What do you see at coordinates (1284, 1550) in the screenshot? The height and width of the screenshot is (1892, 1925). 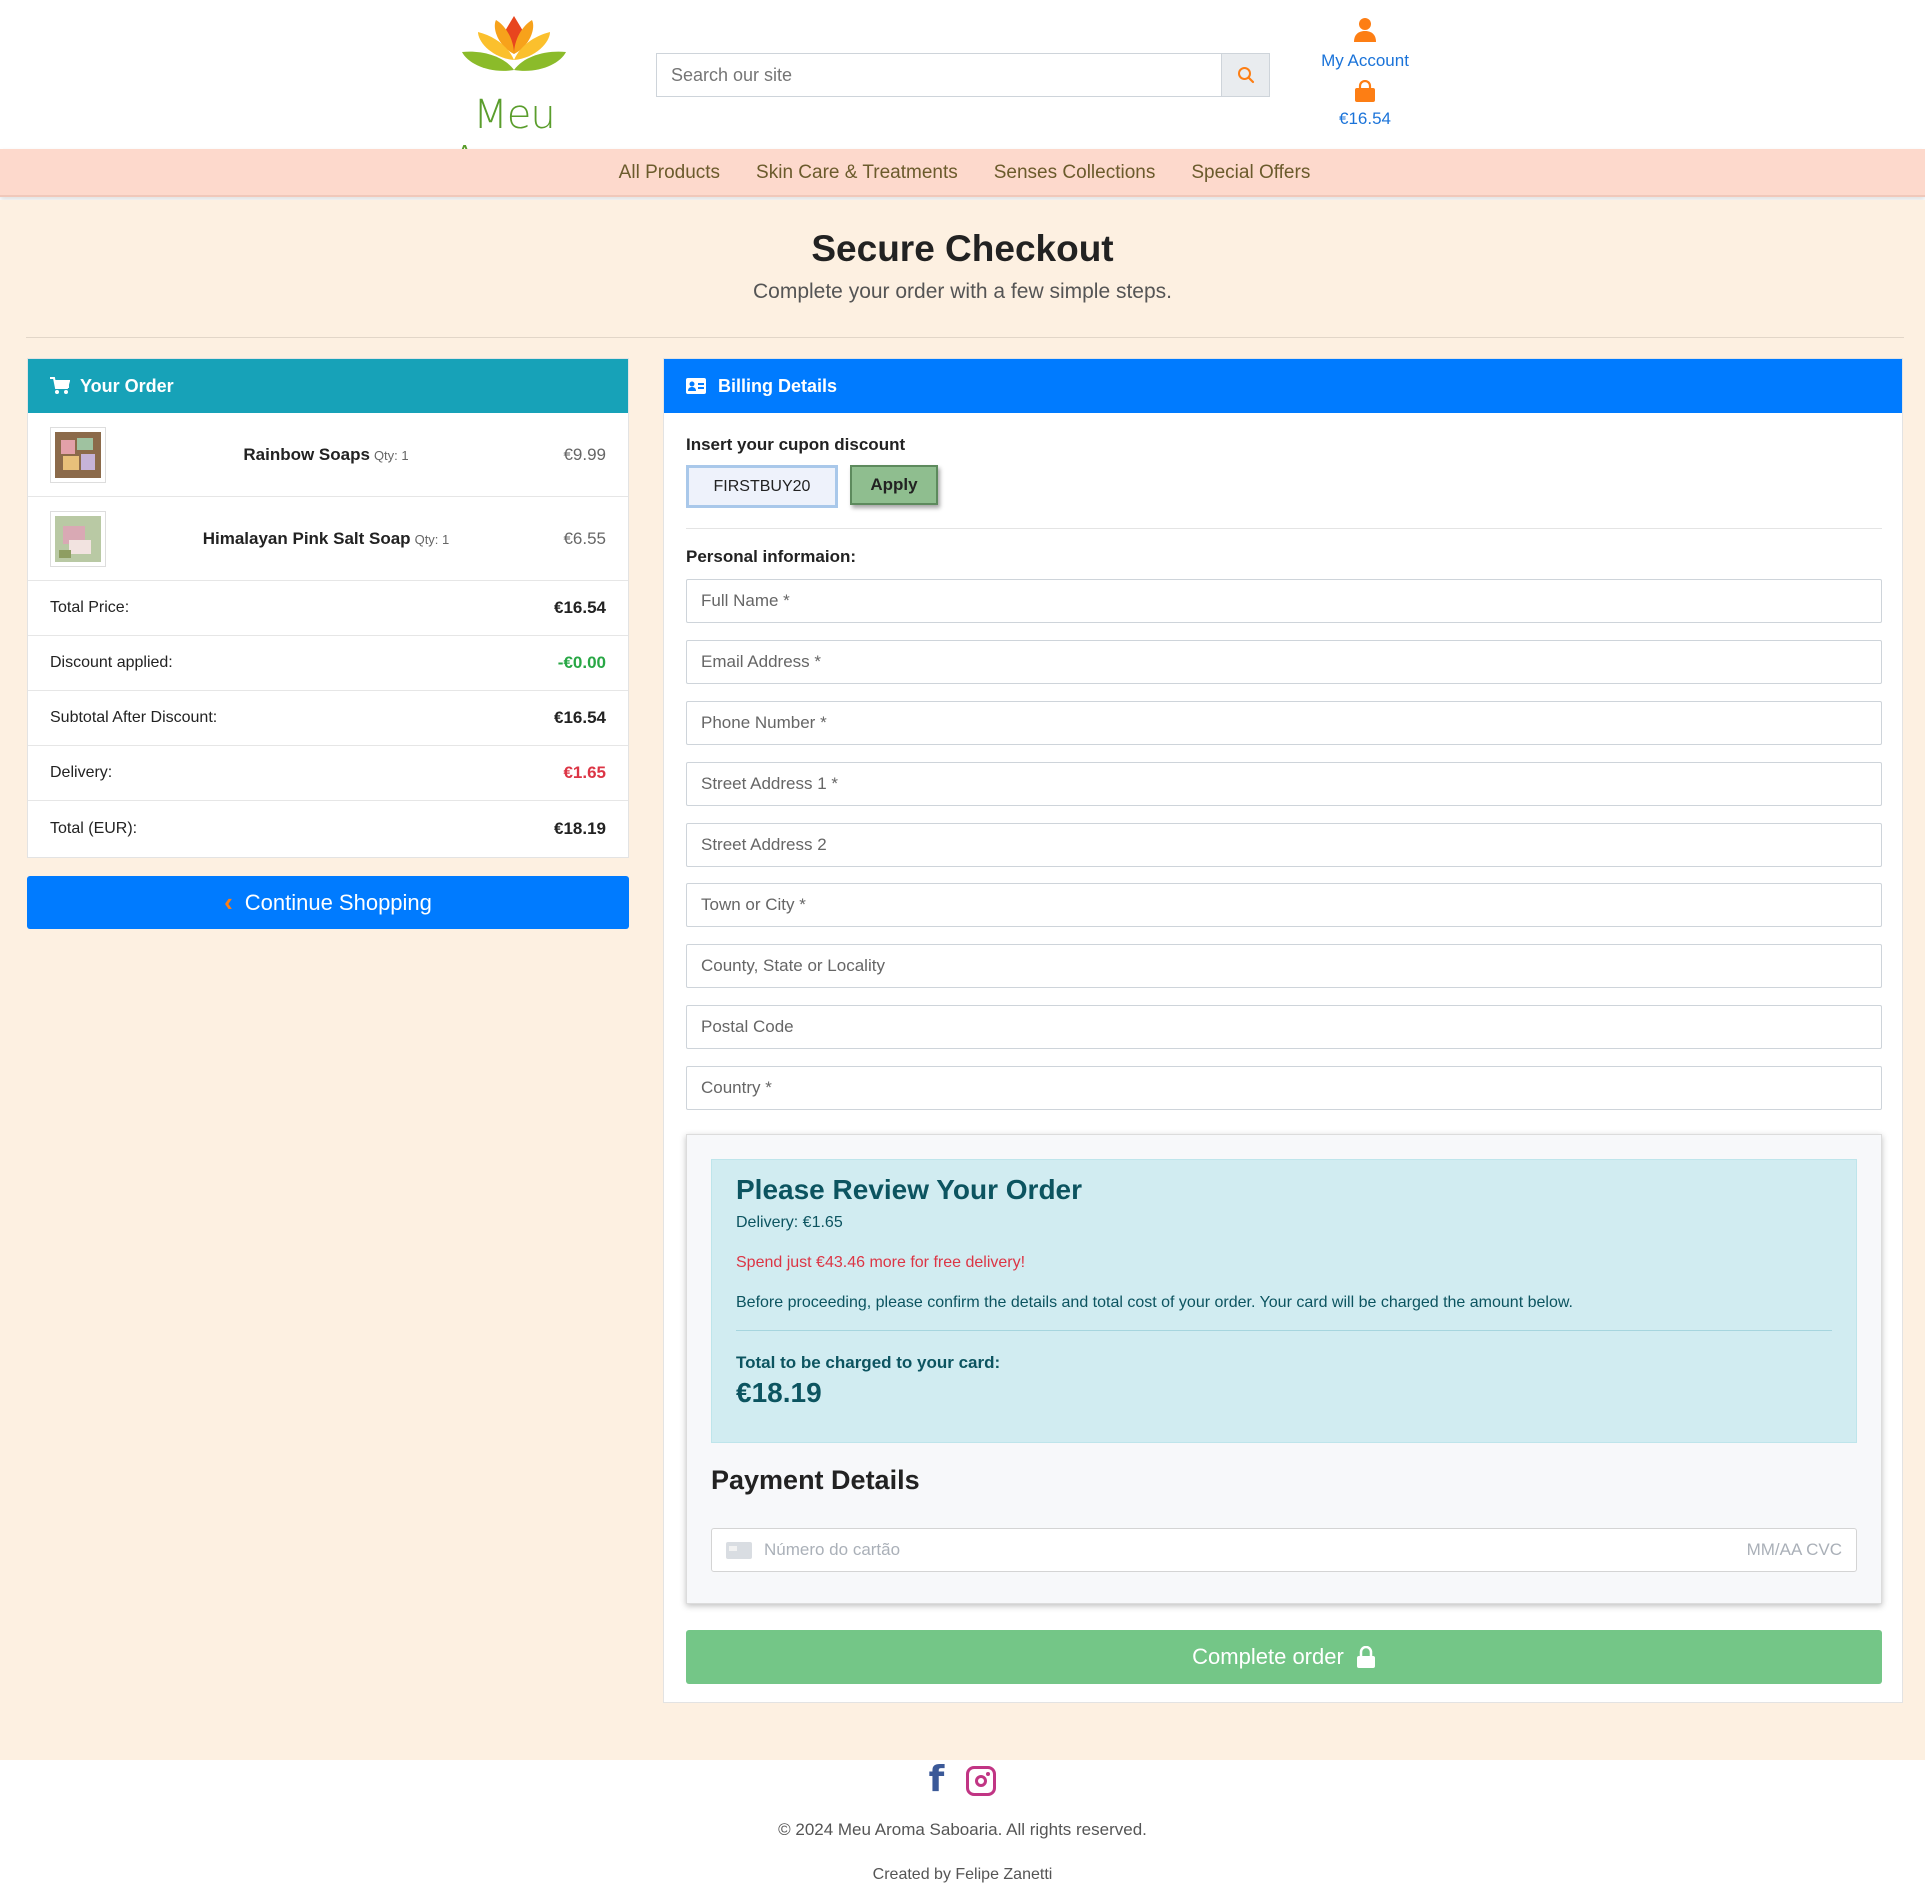 I see `card-number-input: Número do cartão MM/AA CVC` at bounding box center [1284, 1550].